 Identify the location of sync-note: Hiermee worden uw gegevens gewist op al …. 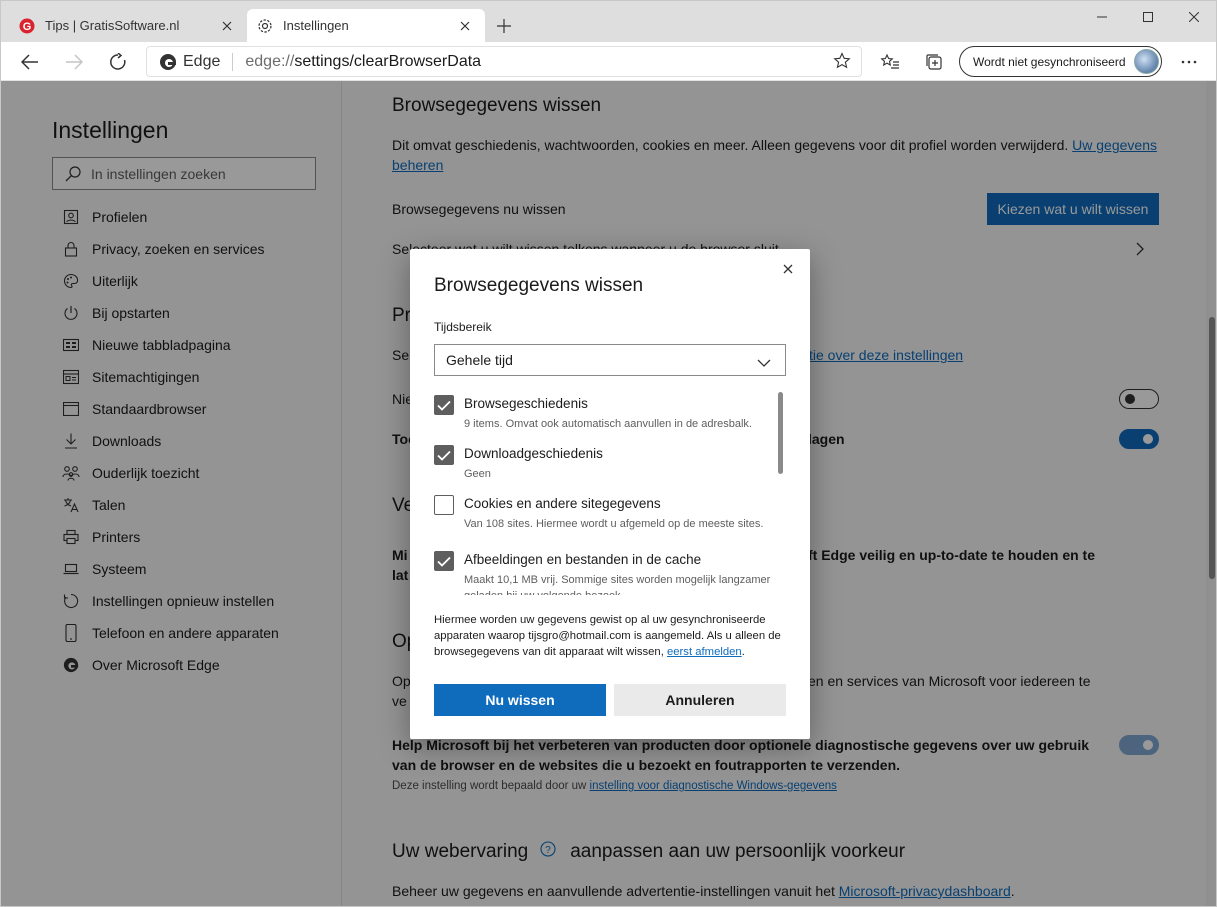
(612, 636).